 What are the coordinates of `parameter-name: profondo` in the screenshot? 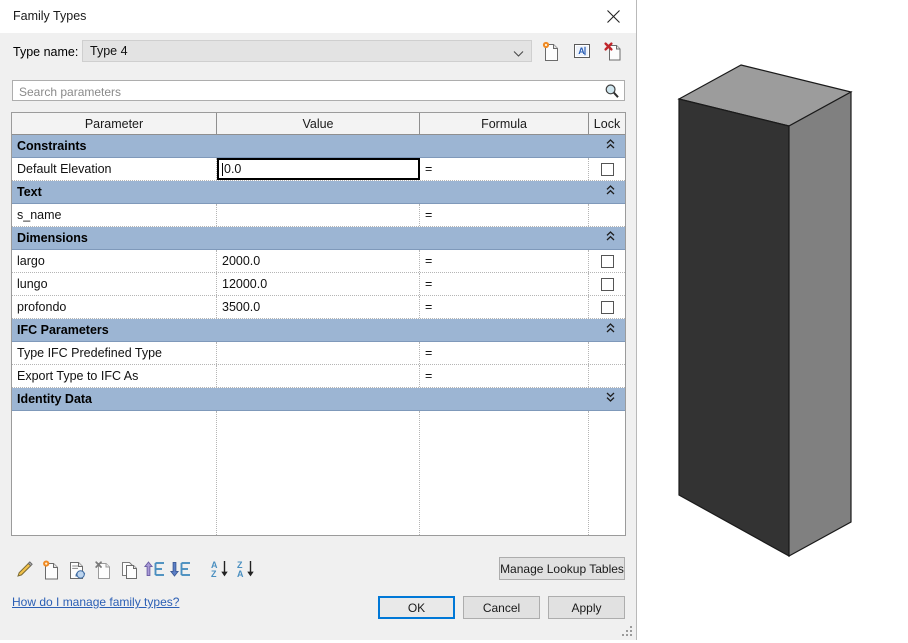 It's located at (42, 307).